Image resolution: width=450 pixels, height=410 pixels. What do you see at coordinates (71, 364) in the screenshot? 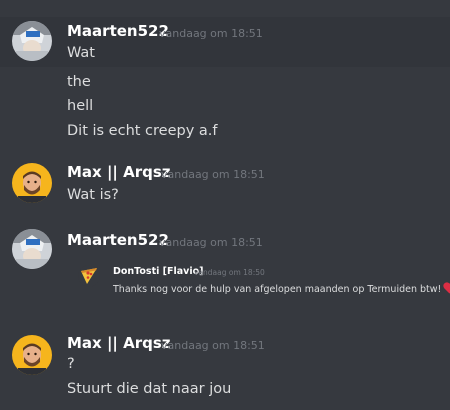
I see `message-text: ?` at bounding box center [71, 364].